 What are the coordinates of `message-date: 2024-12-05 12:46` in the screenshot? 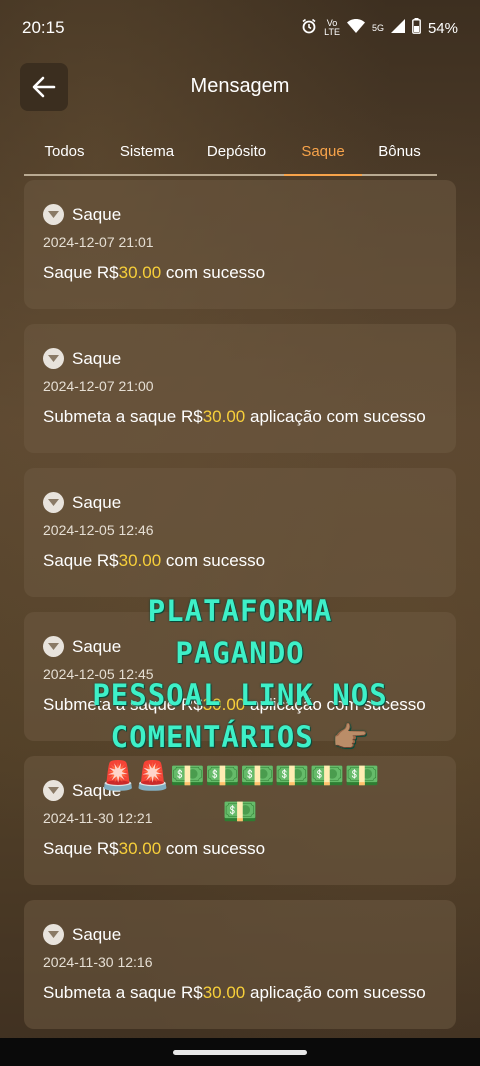 It's located at (98, 530).